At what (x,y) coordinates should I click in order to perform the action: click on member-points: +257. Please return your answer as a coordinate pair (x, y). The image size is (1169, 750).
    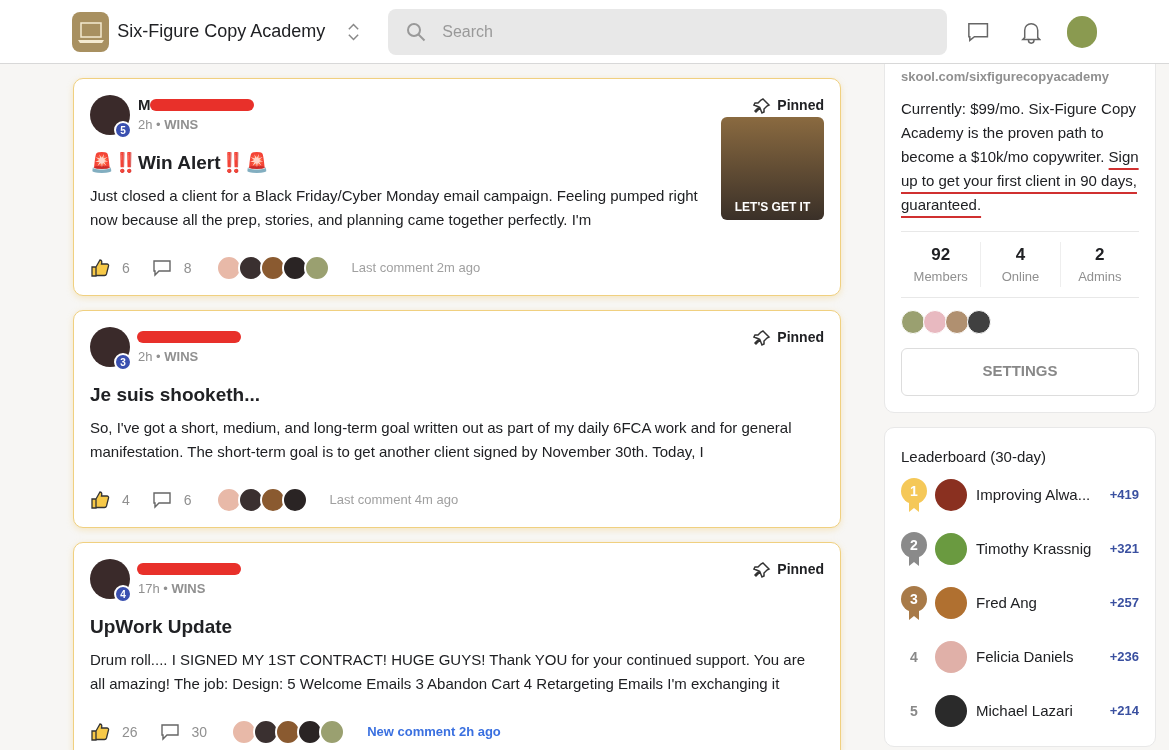
    Looking at the image, I should click on (1124, 603).